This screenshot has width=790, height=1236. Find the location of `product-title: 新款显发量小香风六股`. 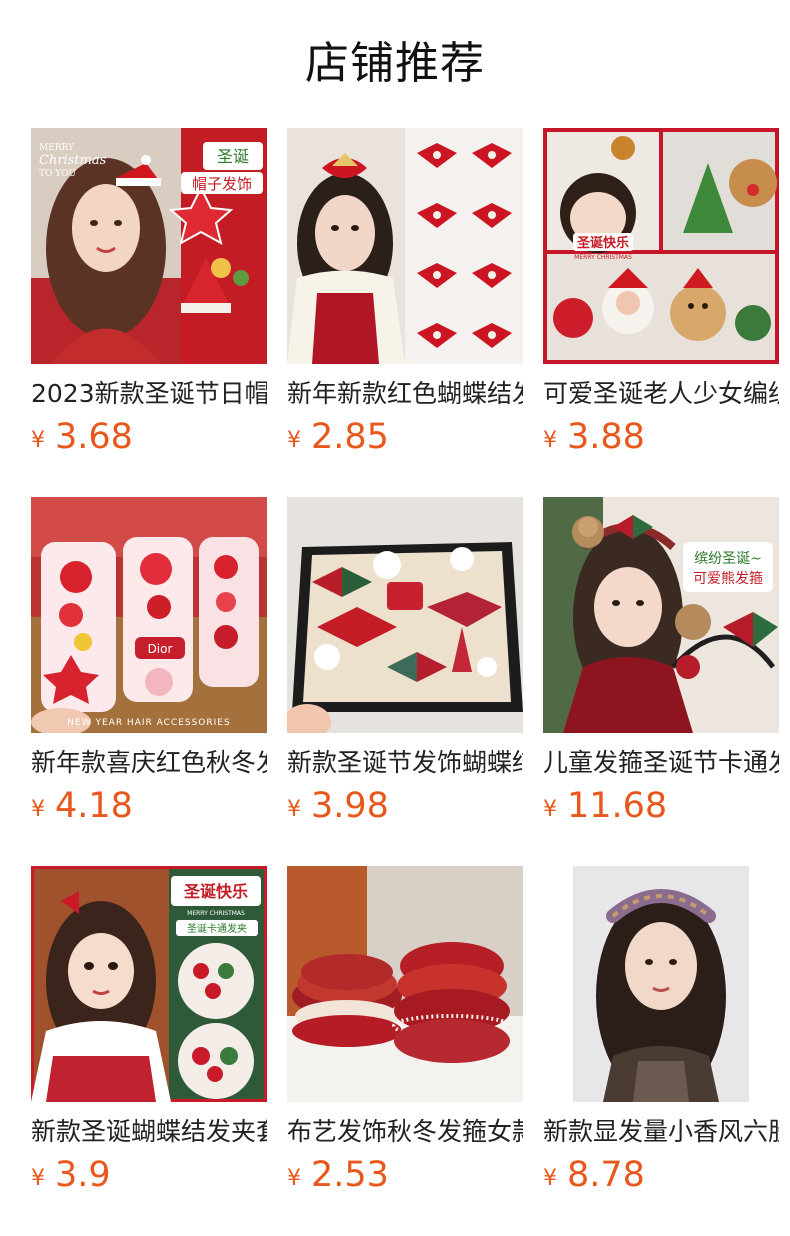

product-title: 新款显发量小香风六股 is located at coordinates (661, 1132).